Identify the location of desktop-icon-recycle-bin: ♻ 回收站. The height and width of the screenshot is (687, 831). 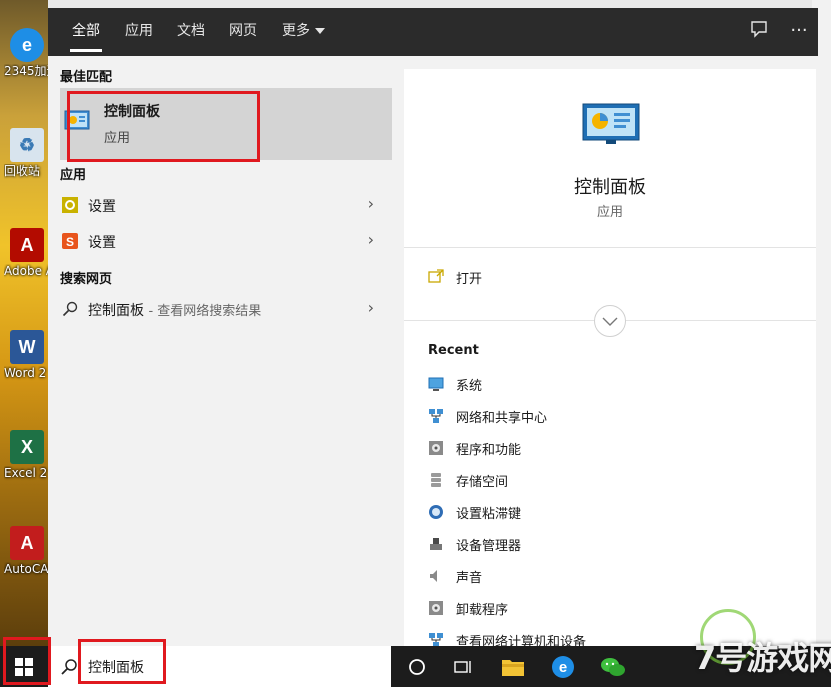
(26, 153).